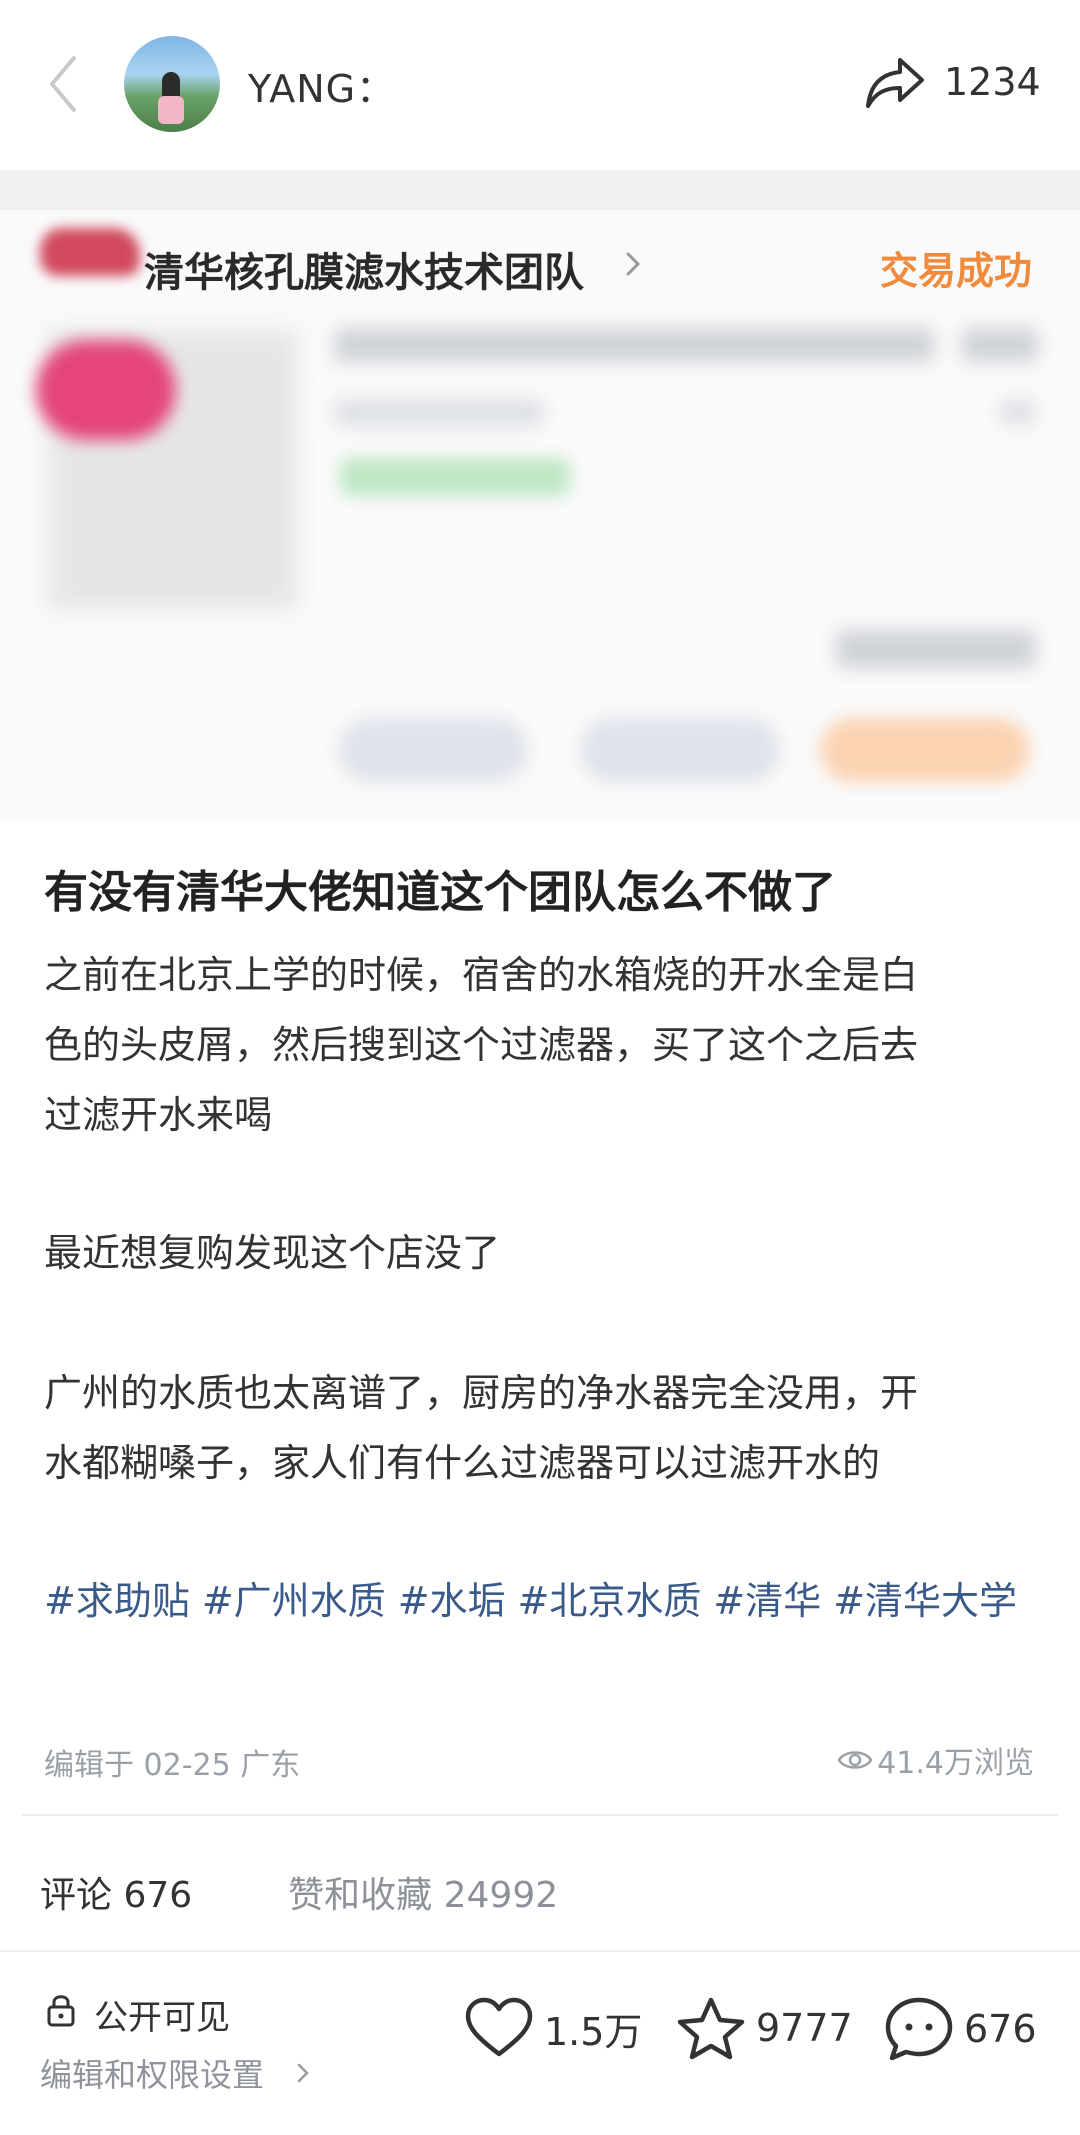 This screenshot has height=2135, width=1080. Describe the element at coordinates (955, 271) in the screenshot. I see `order-status: 交易成功` at that location.